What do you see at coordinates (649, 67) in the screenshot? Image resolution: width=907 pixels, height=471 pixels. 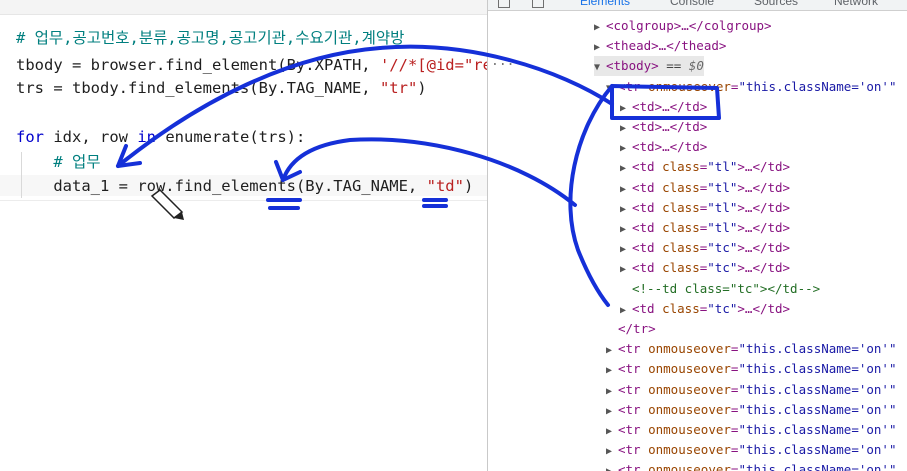 I see `dom-node-selected: ▼ <tbody> == $0` at bounding box center [649, 67].